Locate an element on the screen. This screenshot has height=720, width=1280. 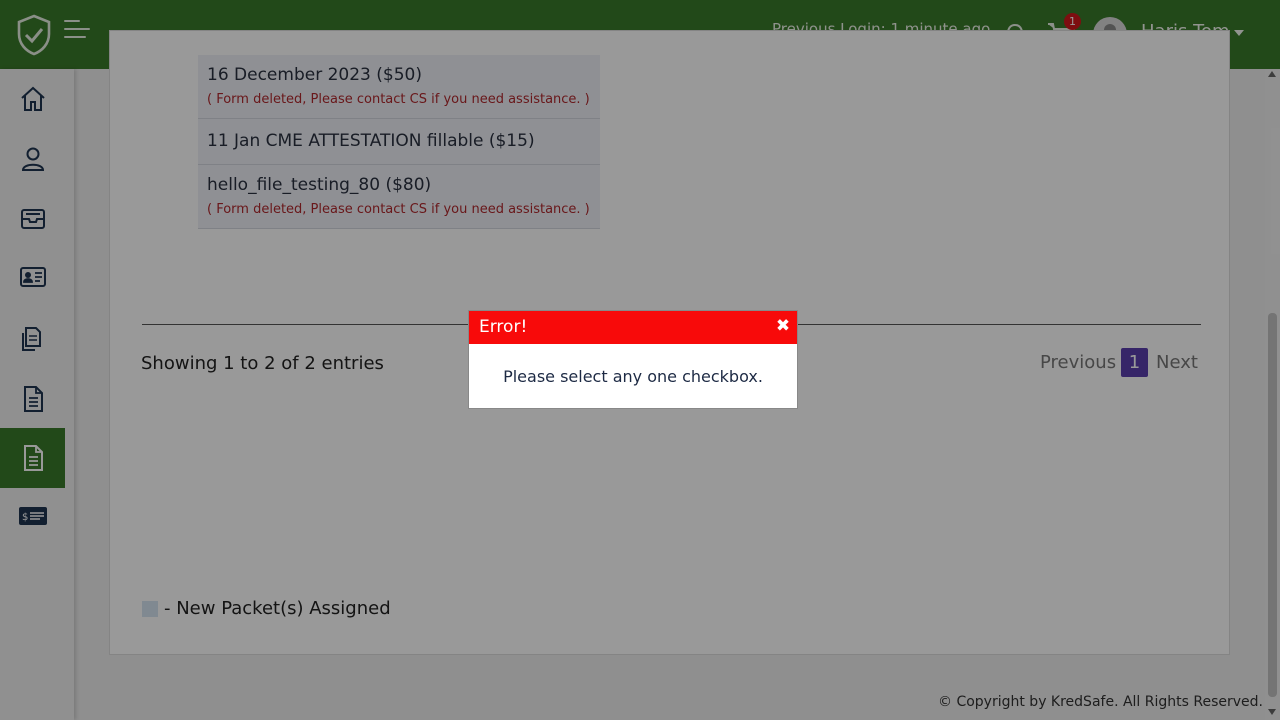
error-dialog: Error! ✖ Please select any one checkbox. is located at coordinates (633, 359).